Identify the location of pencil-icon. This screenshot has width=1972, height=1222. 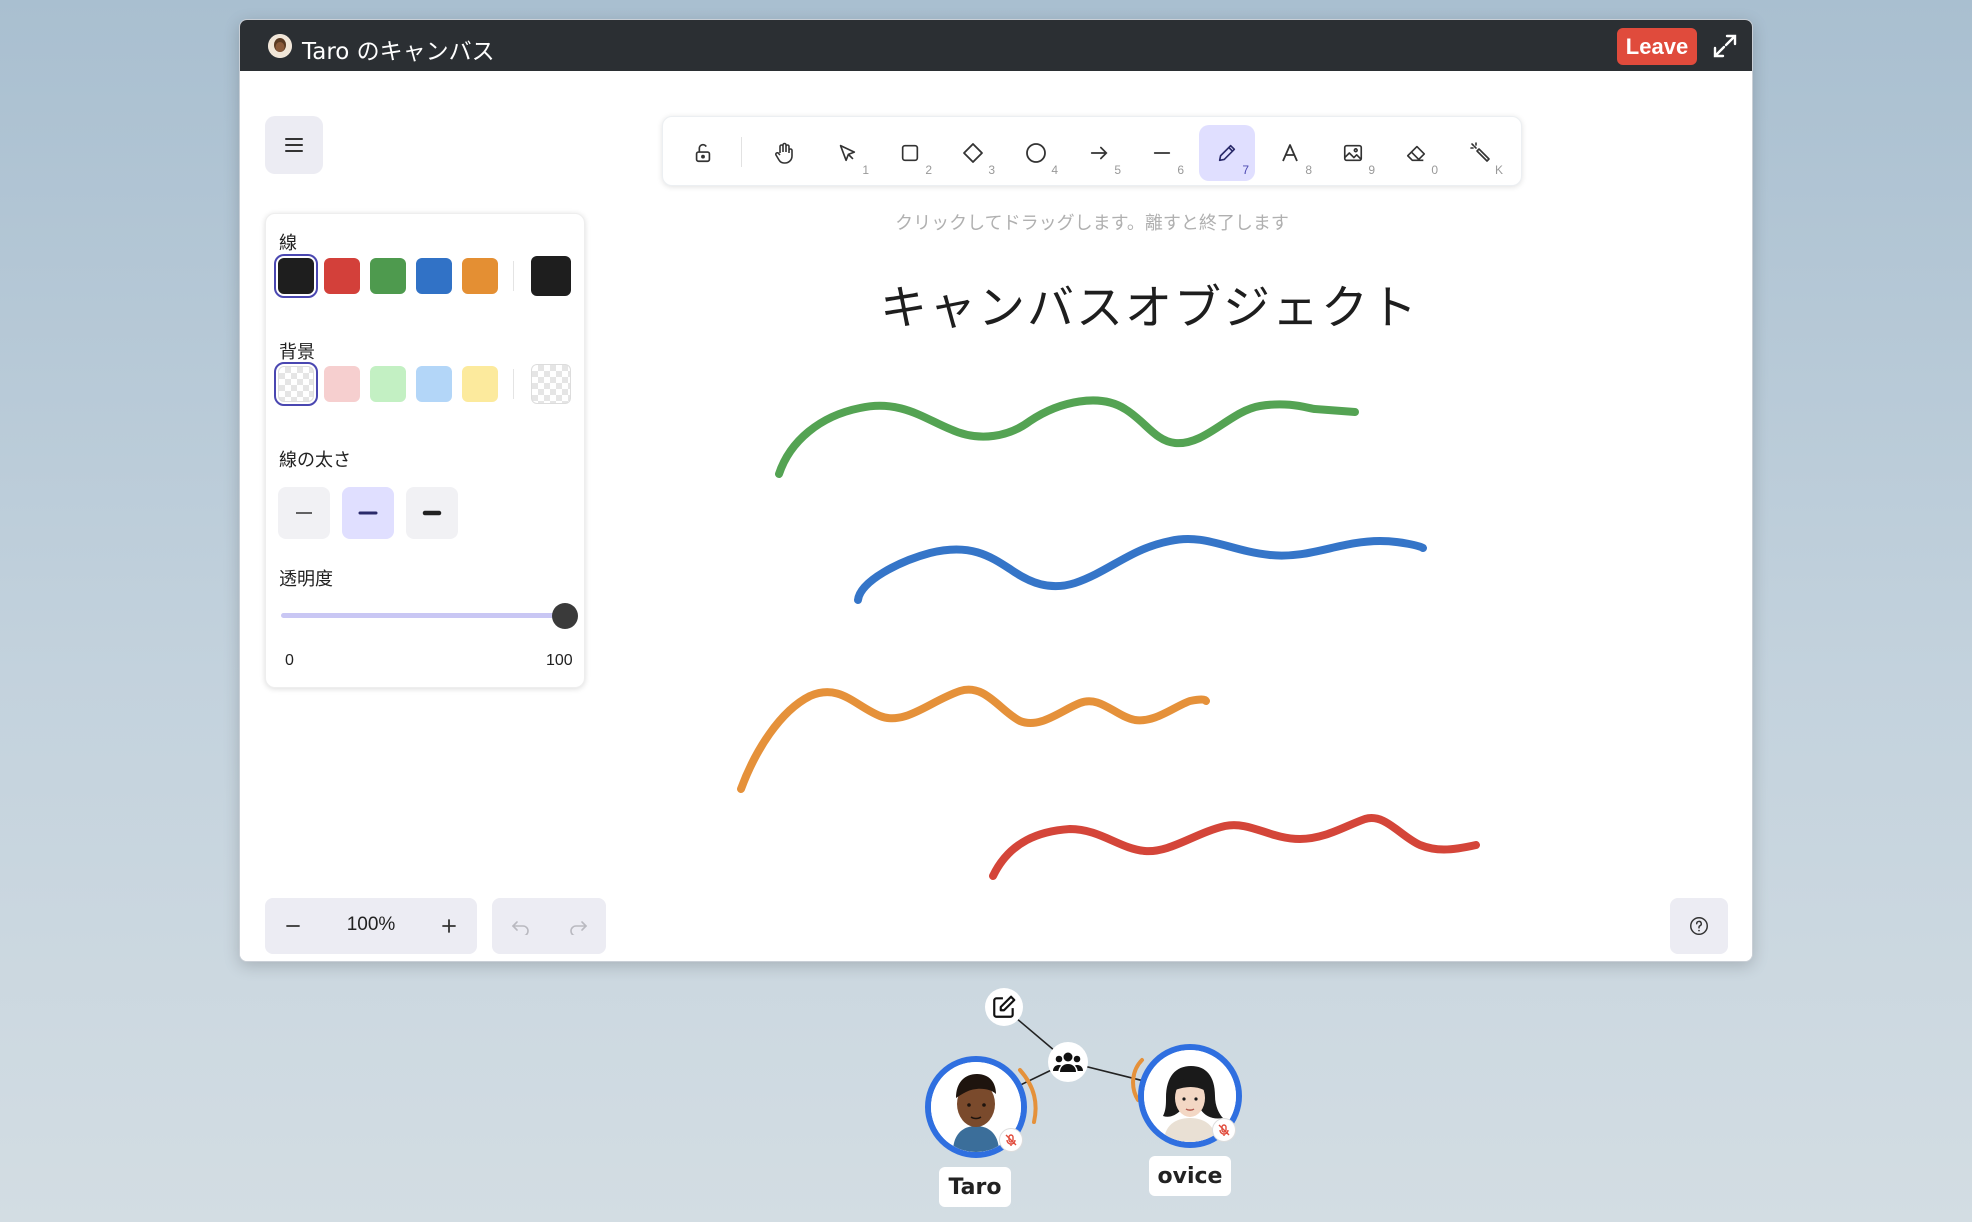
(1227, 153).